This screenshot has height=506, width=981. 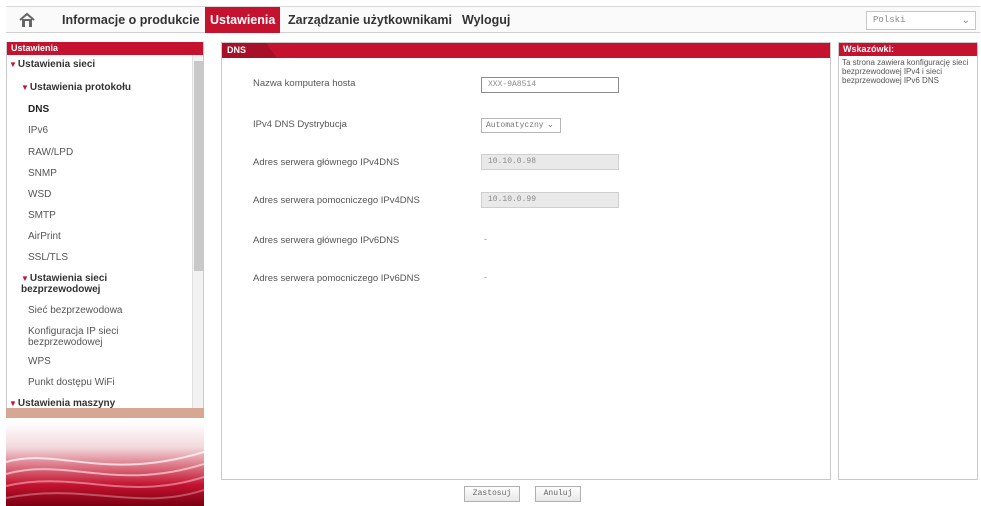 What do you see at coordinates (908, 49) in the screenshot?
I see `hints-title: Wskazówki:` at bounding box center [908, 49].